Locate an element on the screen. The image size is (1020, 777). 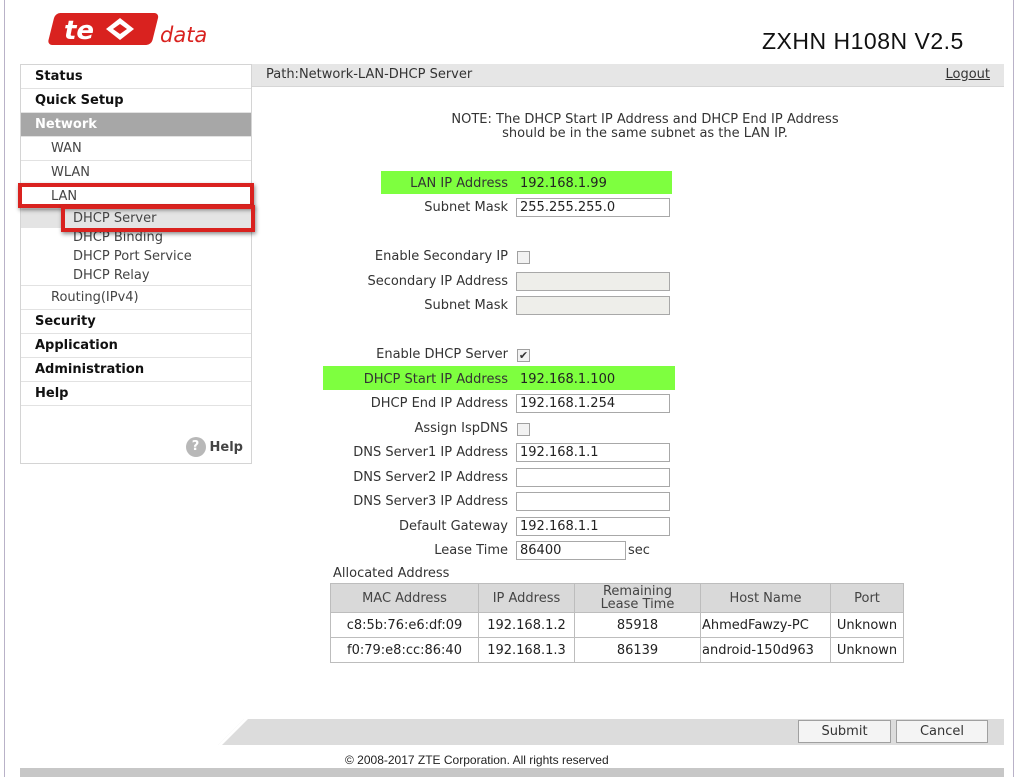
svg-text: te is located at coordinates (79, 31).